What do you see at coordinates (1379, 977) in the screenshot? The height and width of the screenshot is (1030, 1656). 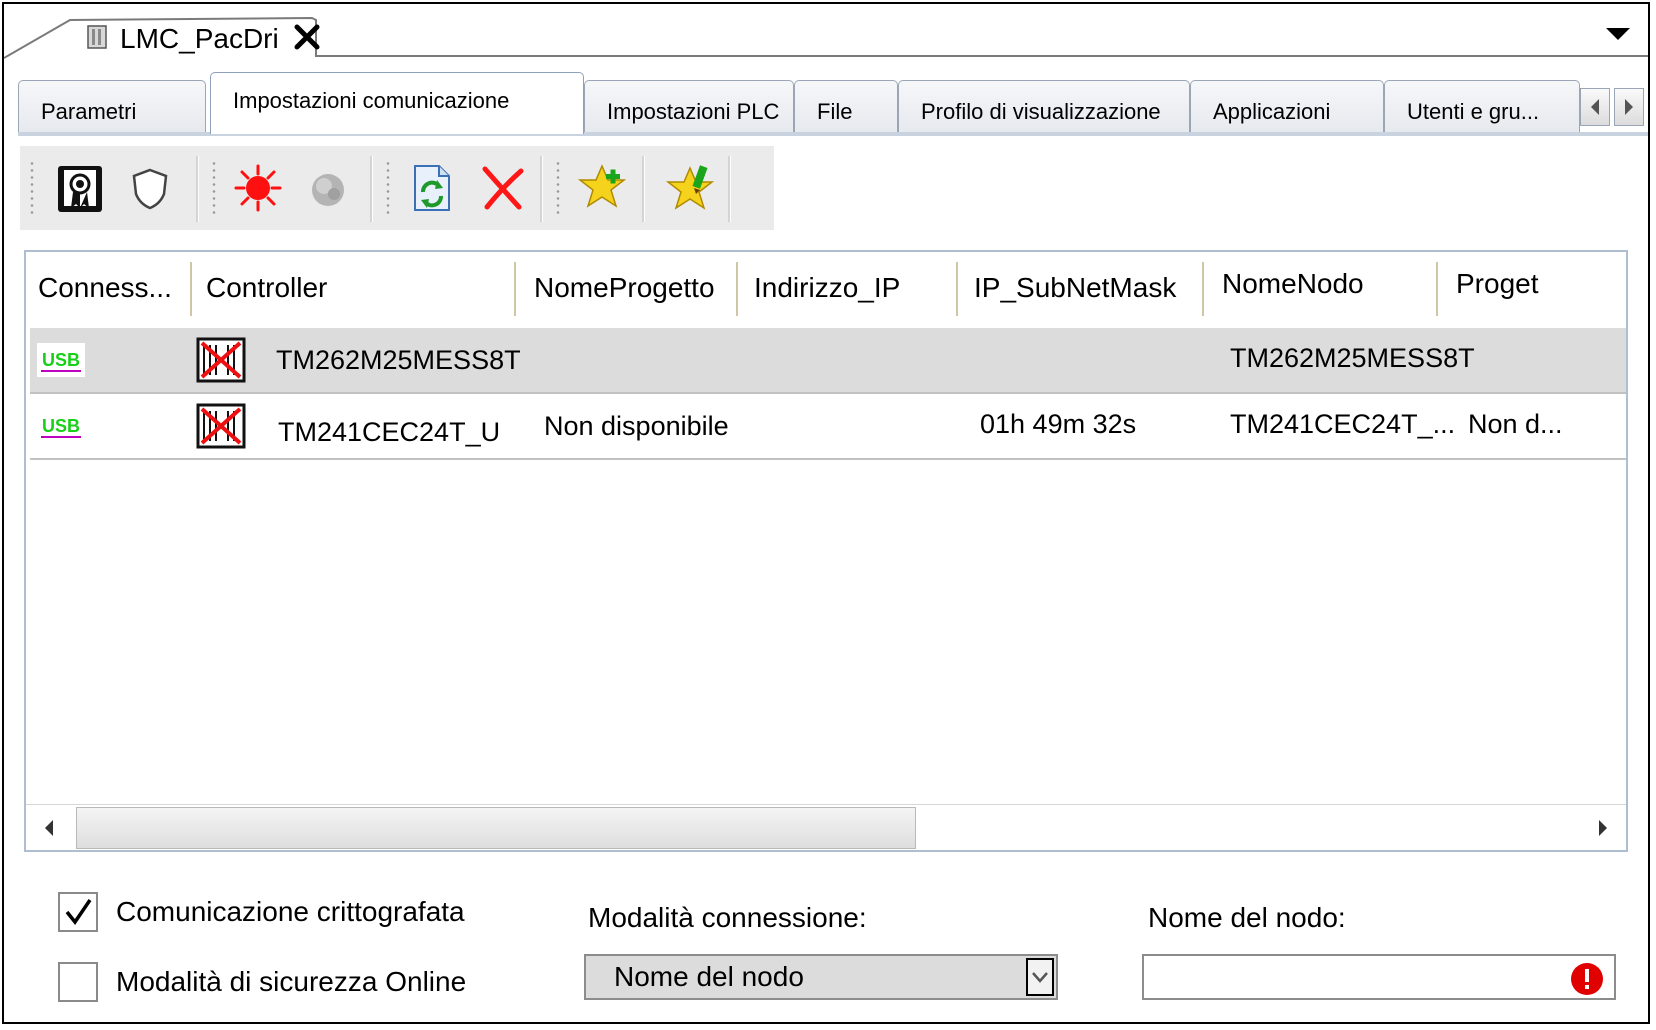 I see `node-name-input` at bounding box center [1379, 977].